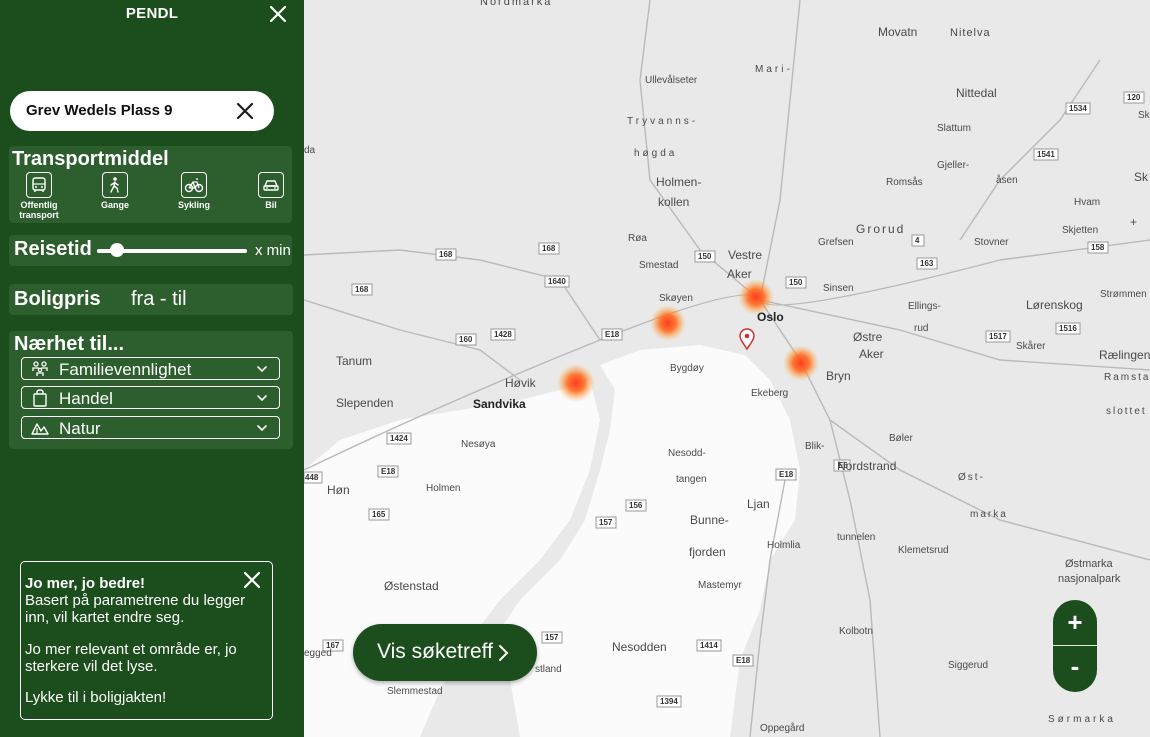 This screenshot has height=737, width=1150. What do you see at coordinates (443, 488) in the screenshot?
I see `svg-text: Holmen` at bounding box center [443, 488].